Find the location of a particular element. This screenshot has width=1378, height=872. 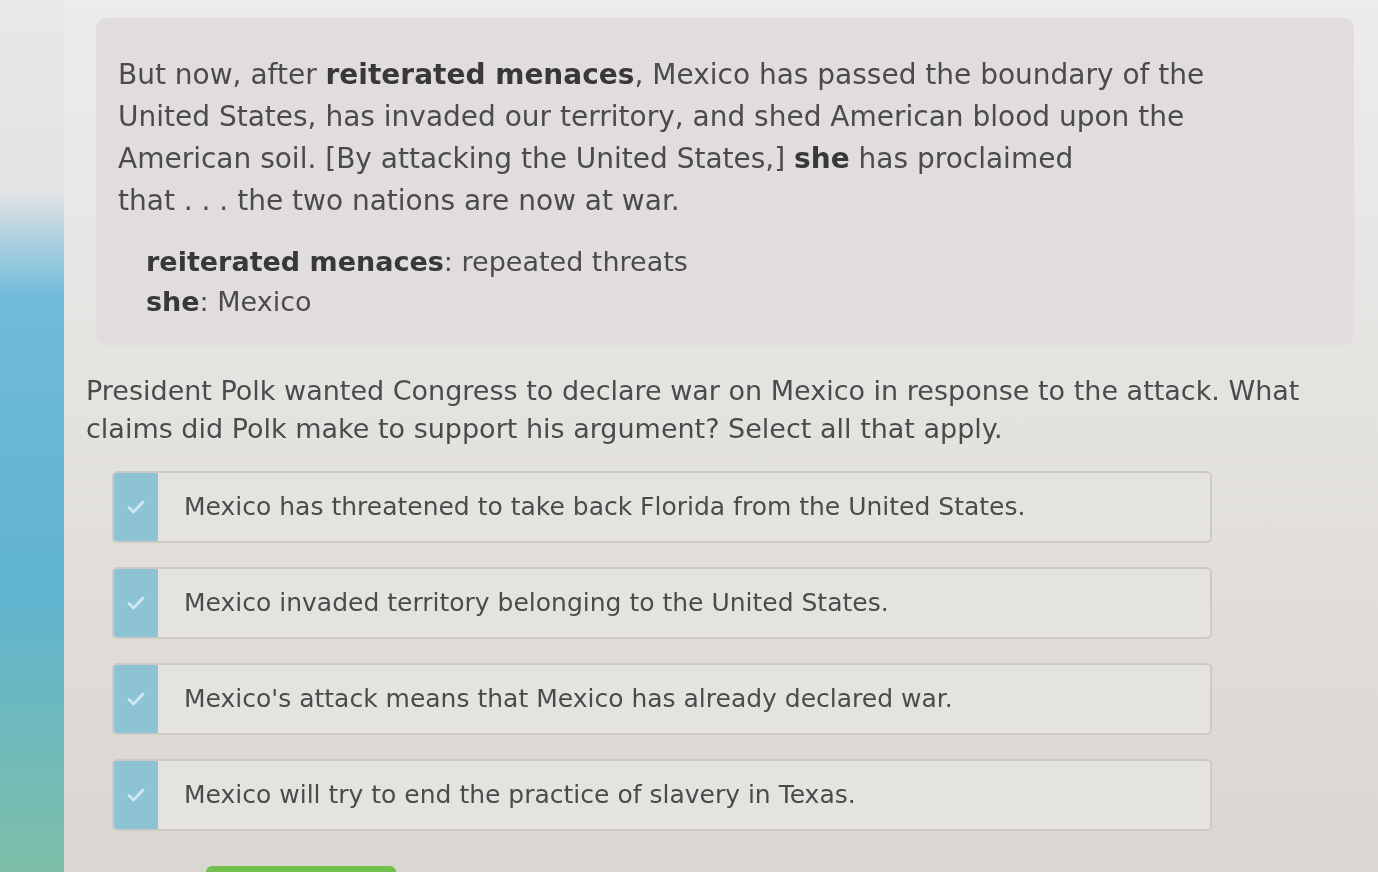

glossary-entry: she: Mexico is located at coordinates (229, 302).